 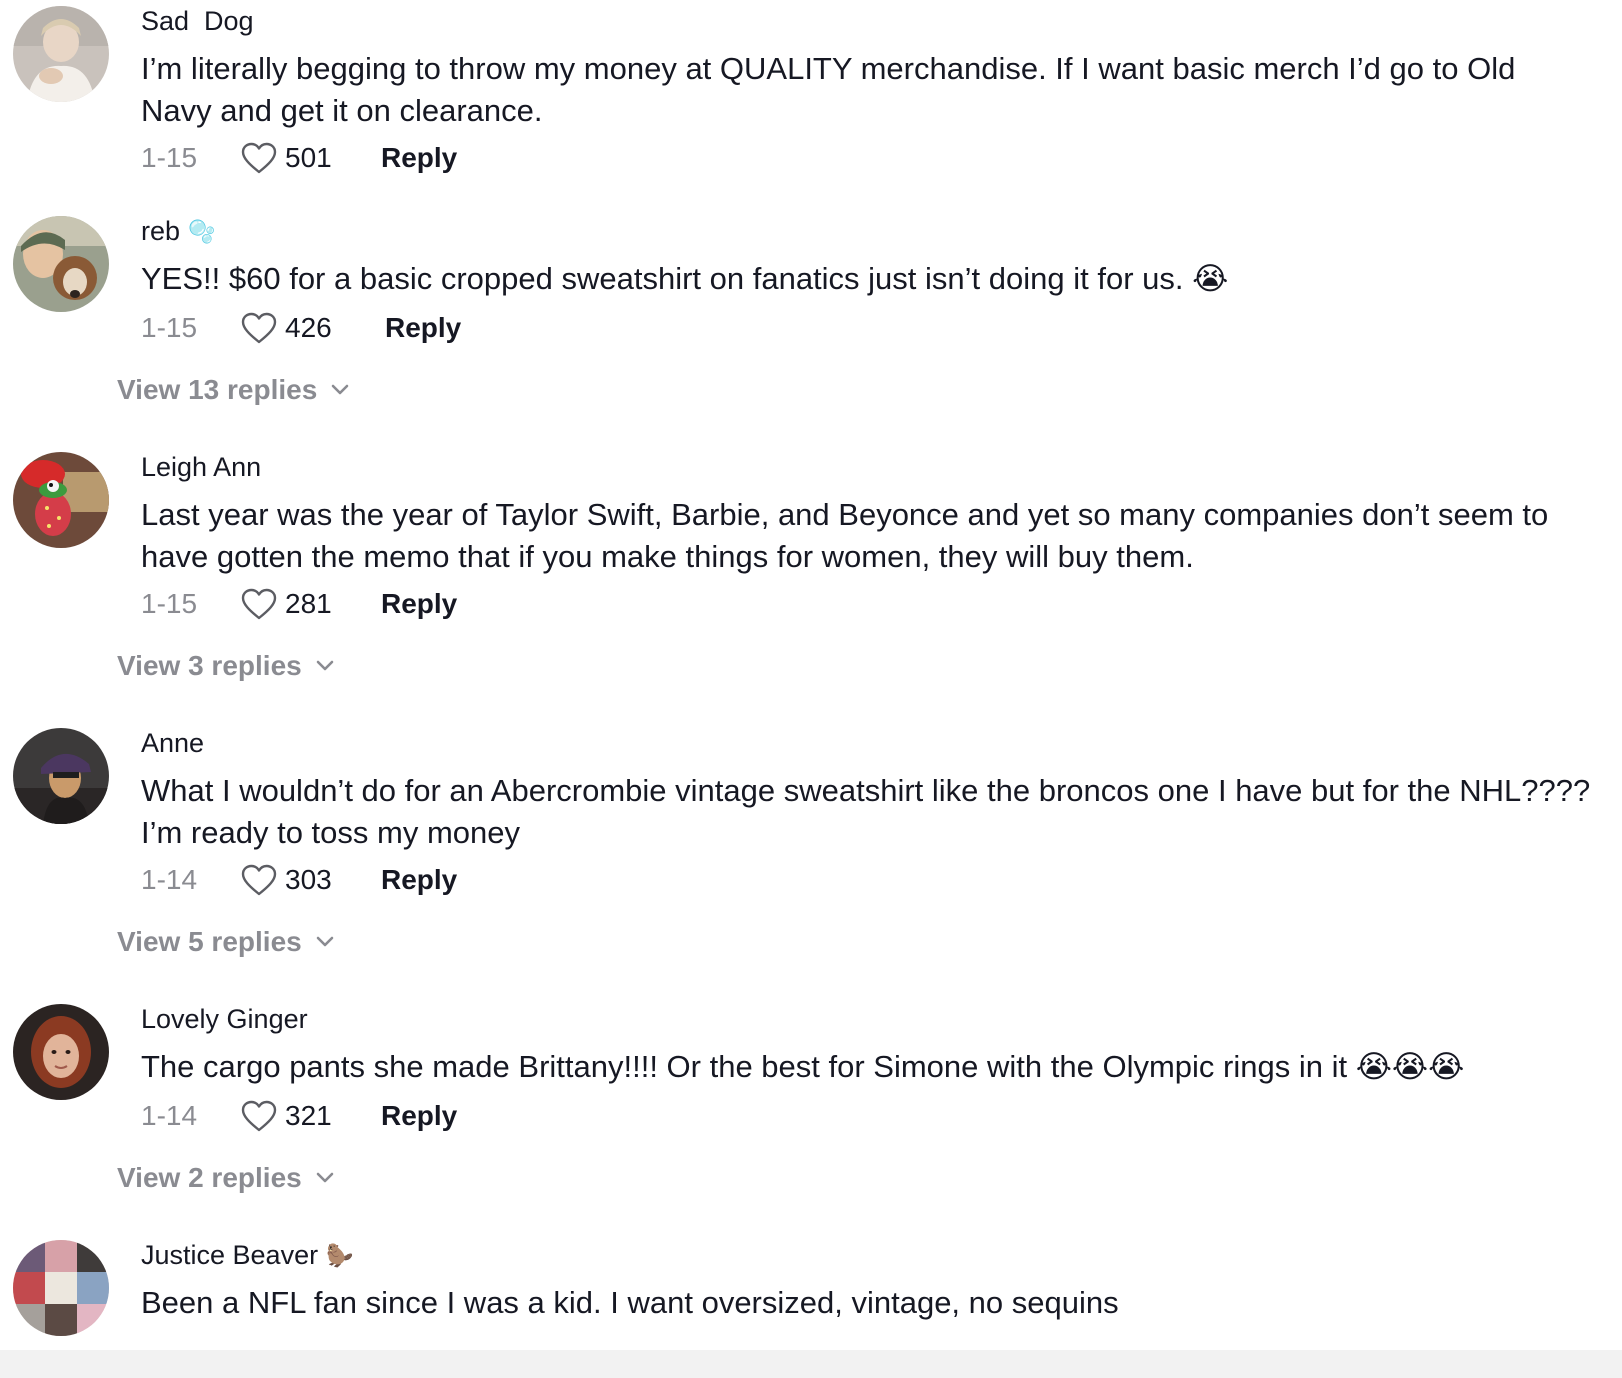 I want to click on view-replies-button: View 5 replies, so click(x=225, y=942).